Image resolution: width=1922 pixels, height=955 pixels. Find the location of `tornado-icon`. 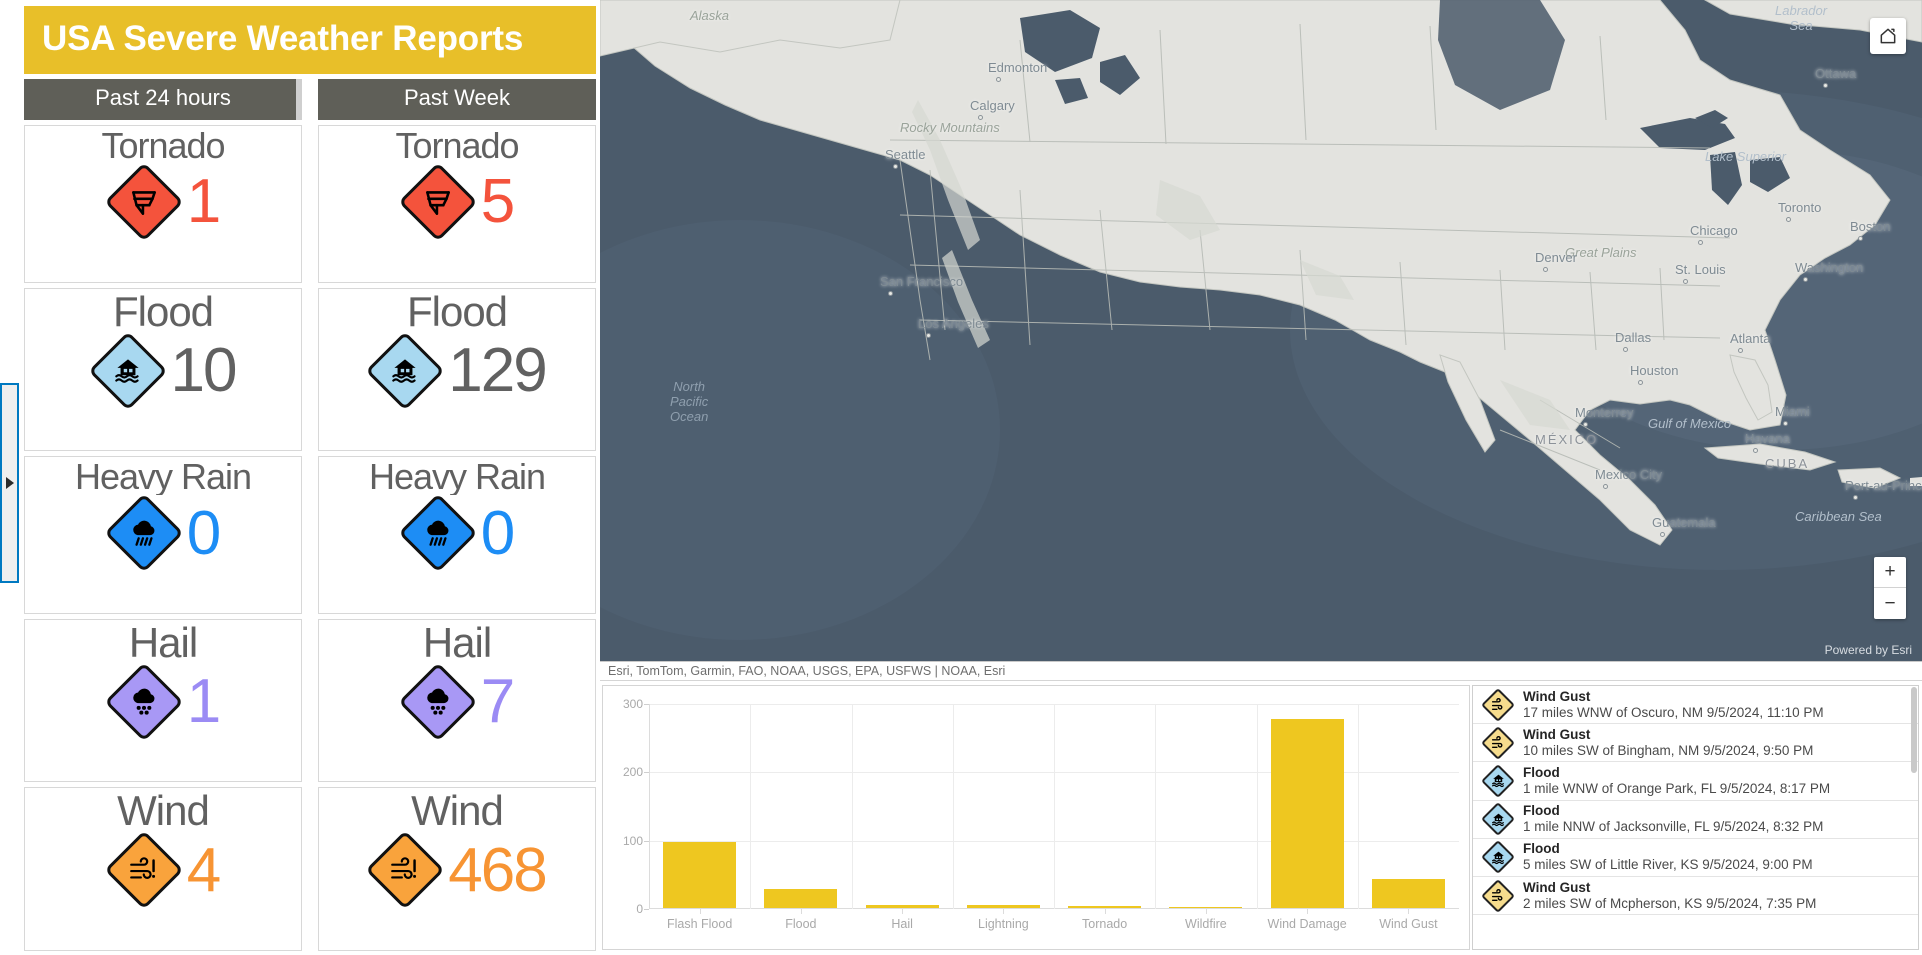

tornado-icon is located at coordinates (144, 202).